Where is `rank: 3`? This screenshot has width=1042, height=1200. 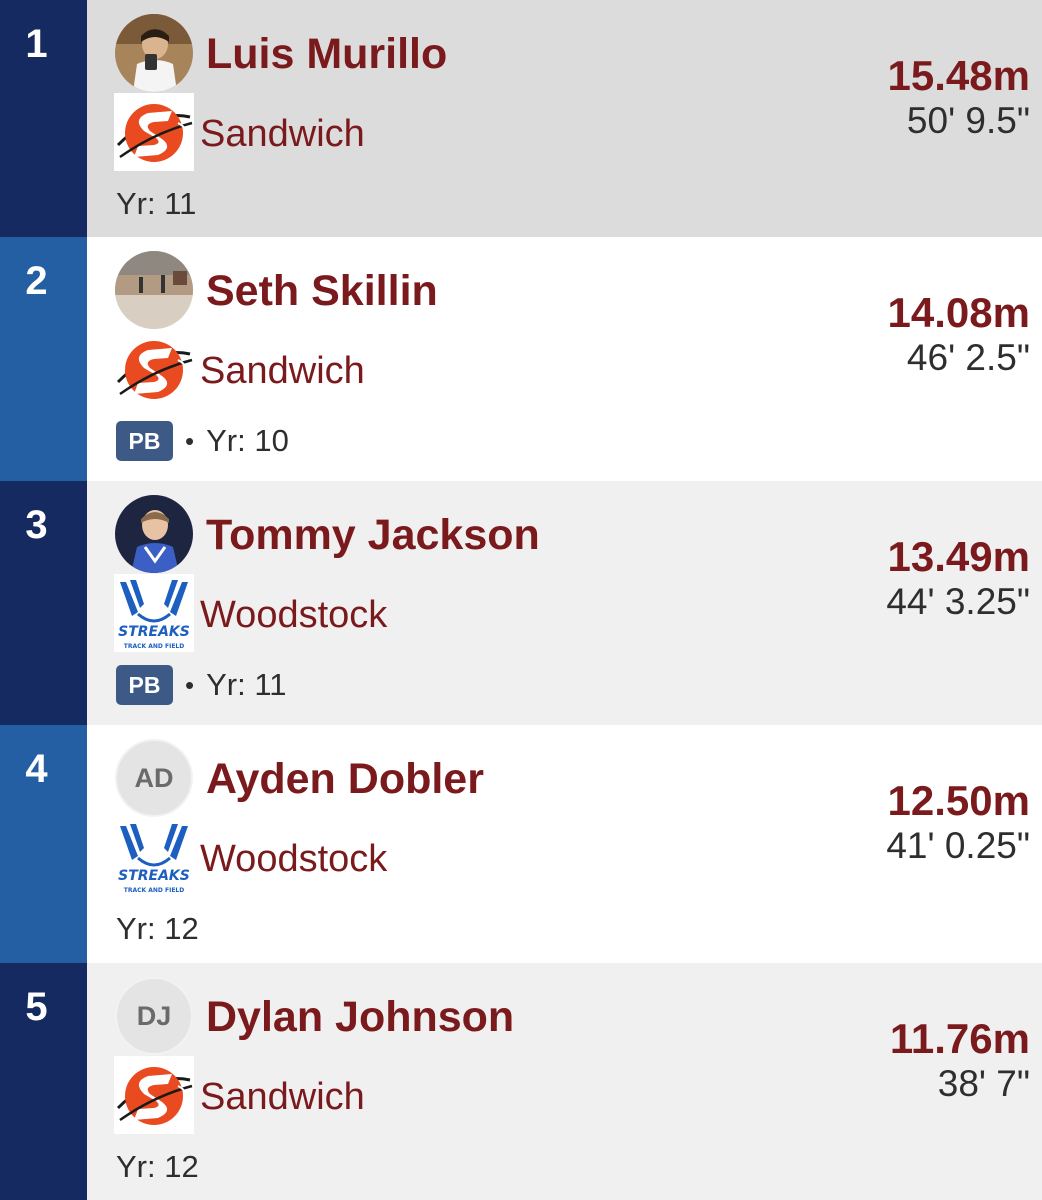 rank: 3 is located at coordinates (43, 603).